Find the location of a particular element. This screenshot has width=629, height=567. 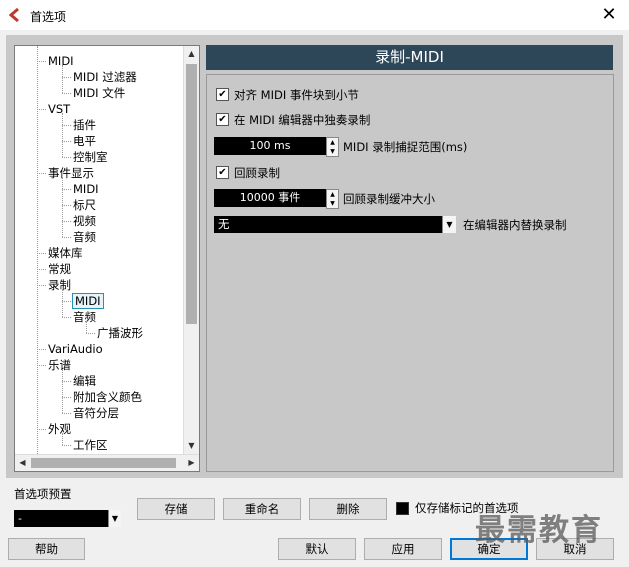

retro-record-label: 回顾录制 is located at coordinates (257, 173).